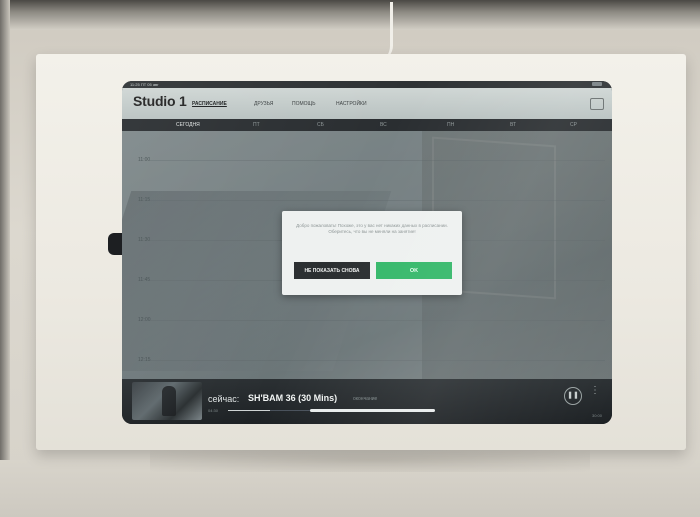 The width and height of the screenshot is (700, 517). What do you see at coordinates (573, 125) in the screenshot?
I see `tab-day-6: СР` at bounding box center [573, 125].